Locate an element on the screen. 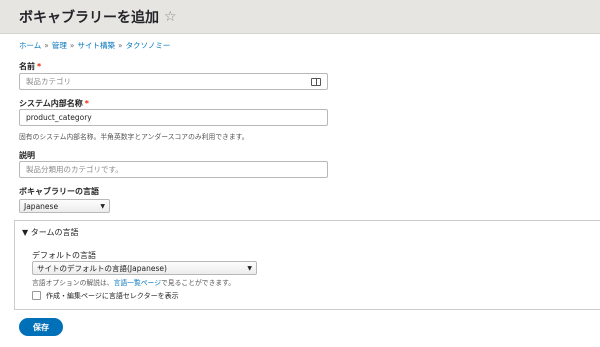  language-selector-checkbox is located at coordinates (36, 295).